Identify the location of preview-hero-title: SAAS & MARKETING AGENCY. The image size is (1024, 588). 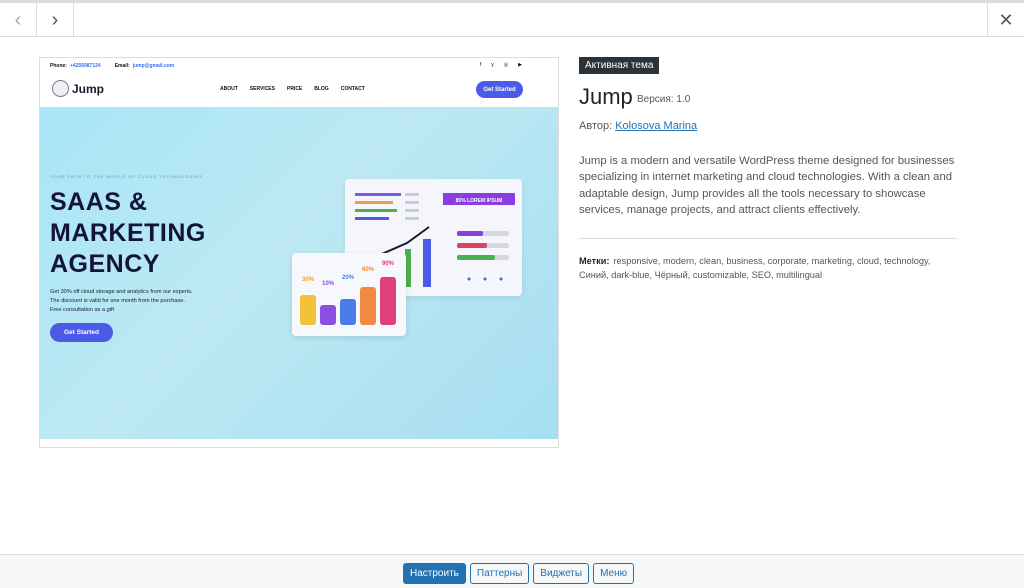
(128, 233).